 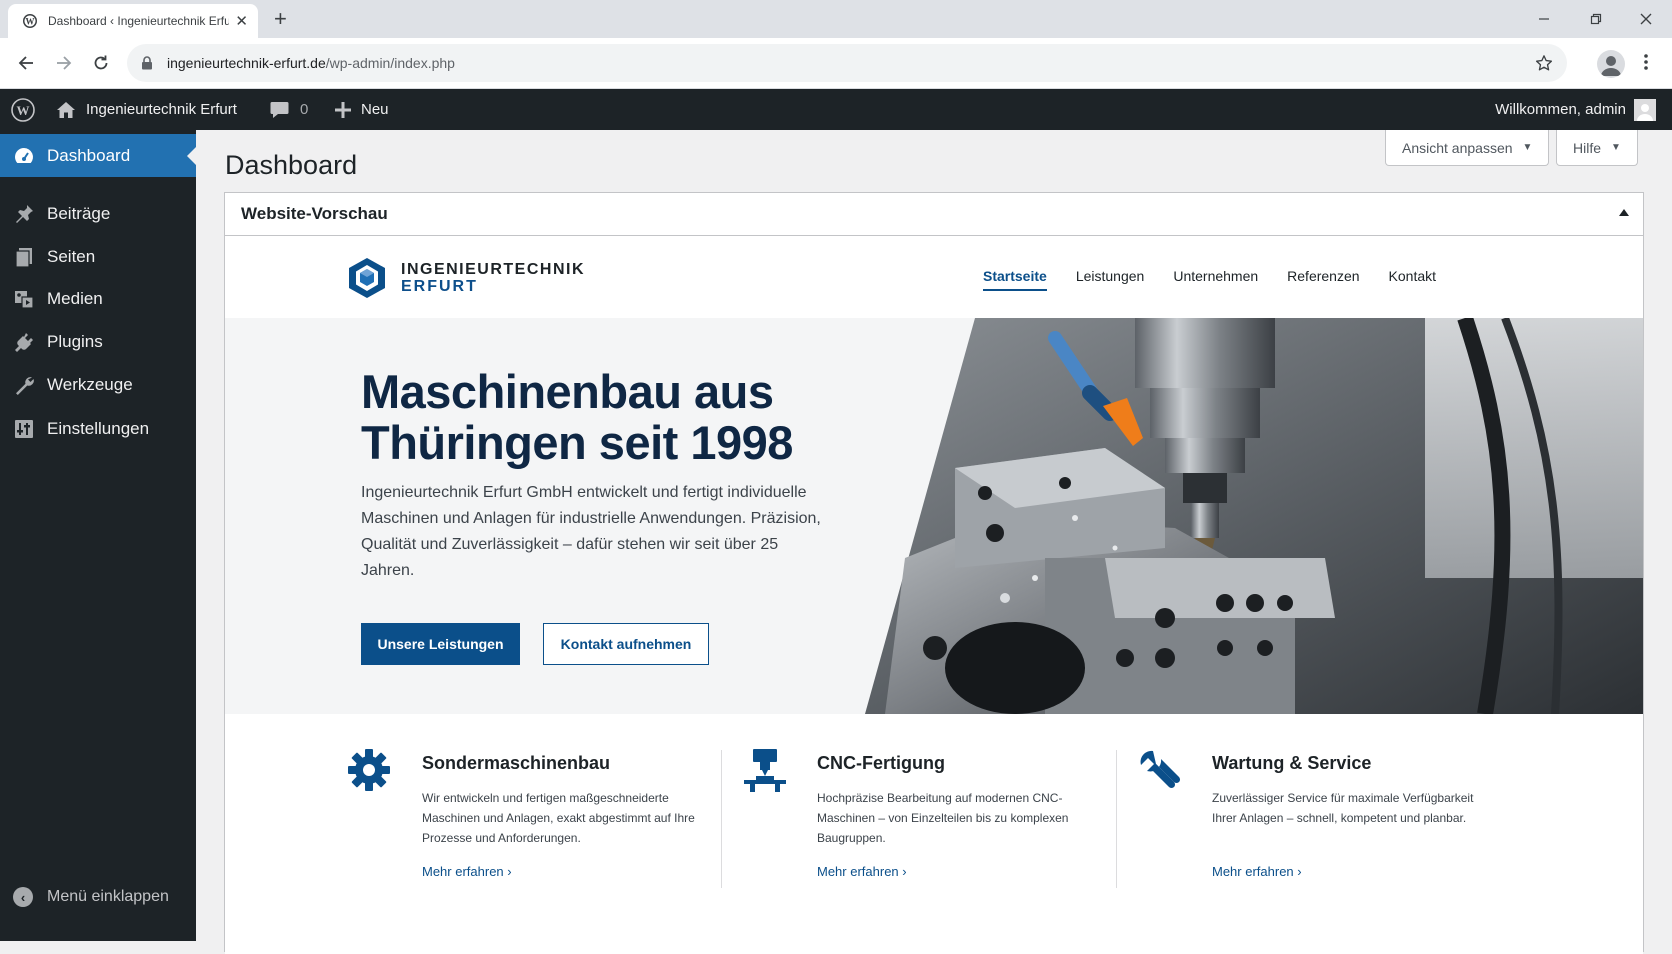 I want to click on account-menu: Willkommen, admin, so click(x=1575, y=109).